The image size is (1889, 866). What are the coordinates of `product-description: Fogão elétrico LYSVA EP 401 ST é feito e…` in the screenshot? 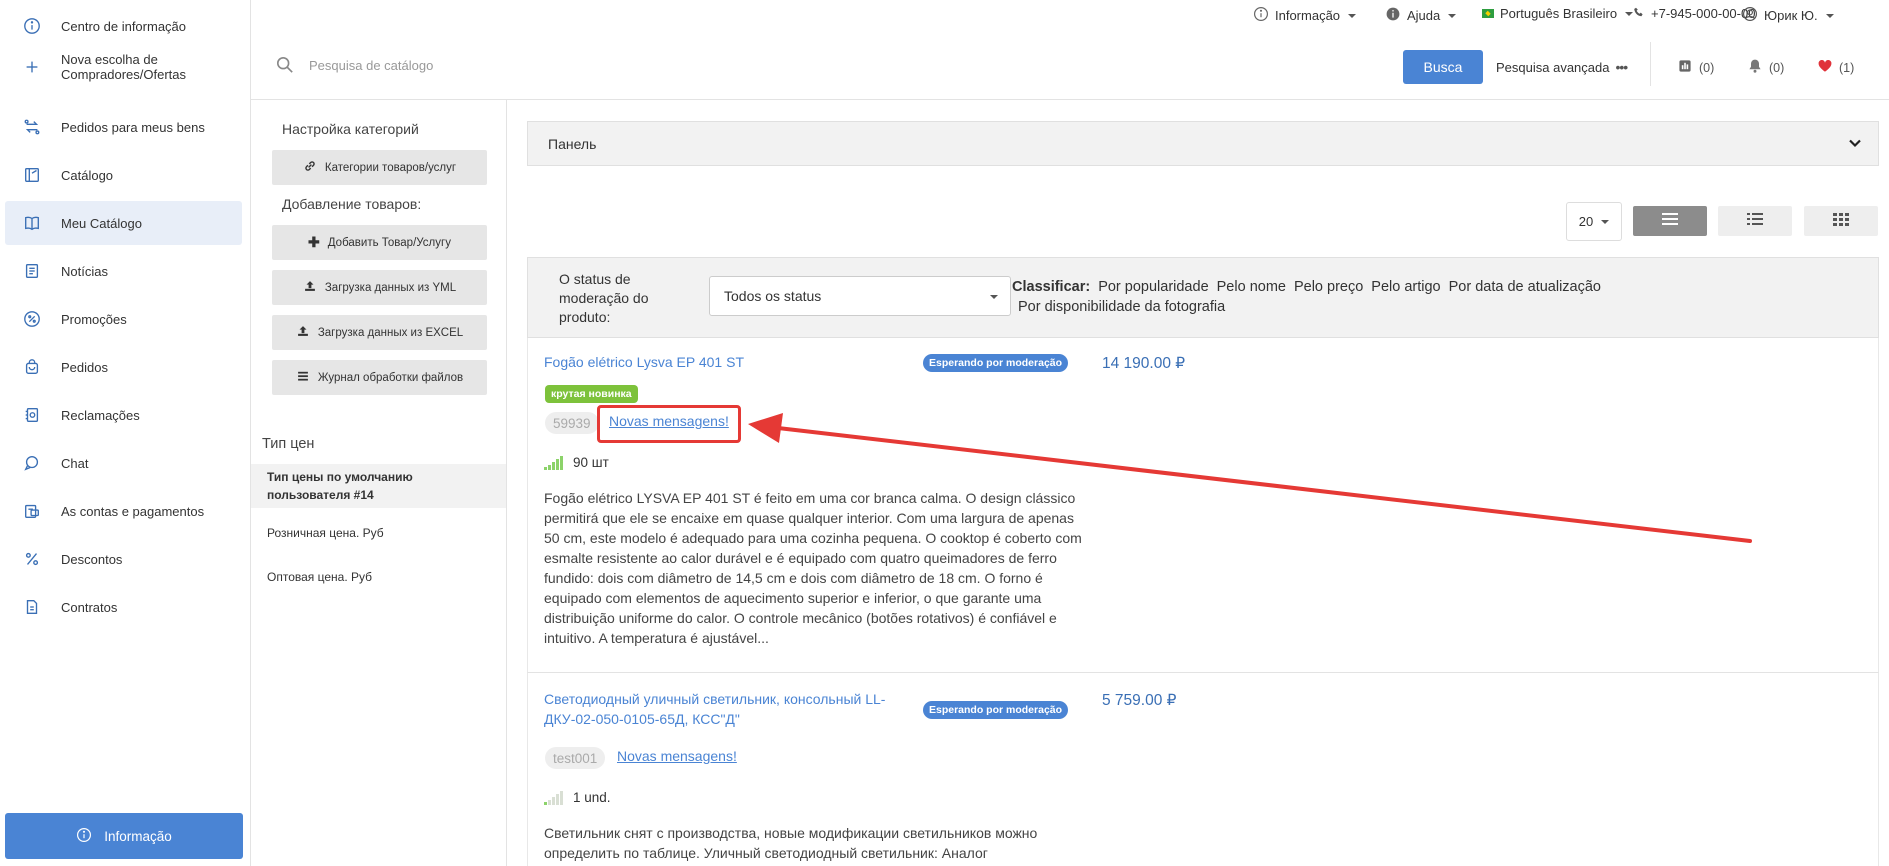 It's located at (813, 568).